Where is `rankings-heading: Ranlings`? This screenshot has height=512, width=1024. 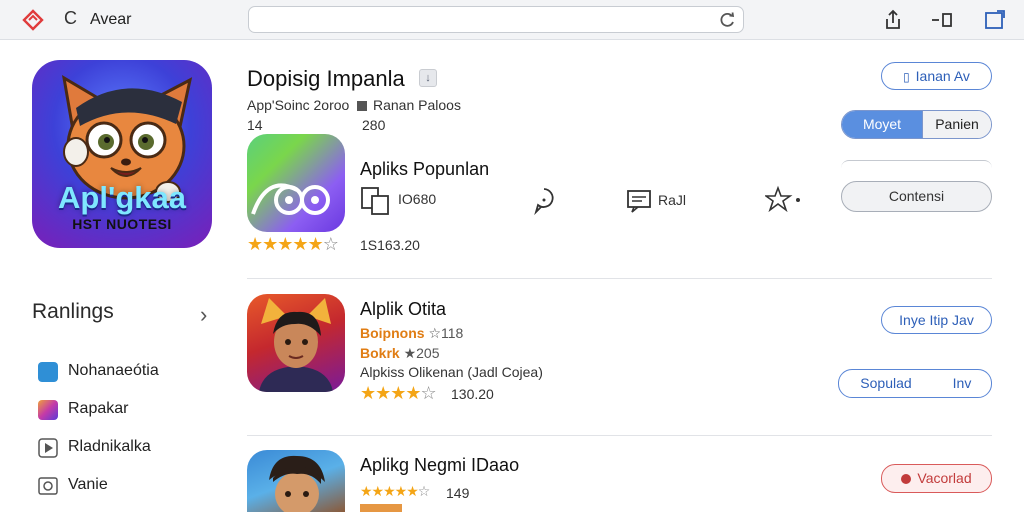
rankings-heading: Ranlings is located at coordinates (73, 312).